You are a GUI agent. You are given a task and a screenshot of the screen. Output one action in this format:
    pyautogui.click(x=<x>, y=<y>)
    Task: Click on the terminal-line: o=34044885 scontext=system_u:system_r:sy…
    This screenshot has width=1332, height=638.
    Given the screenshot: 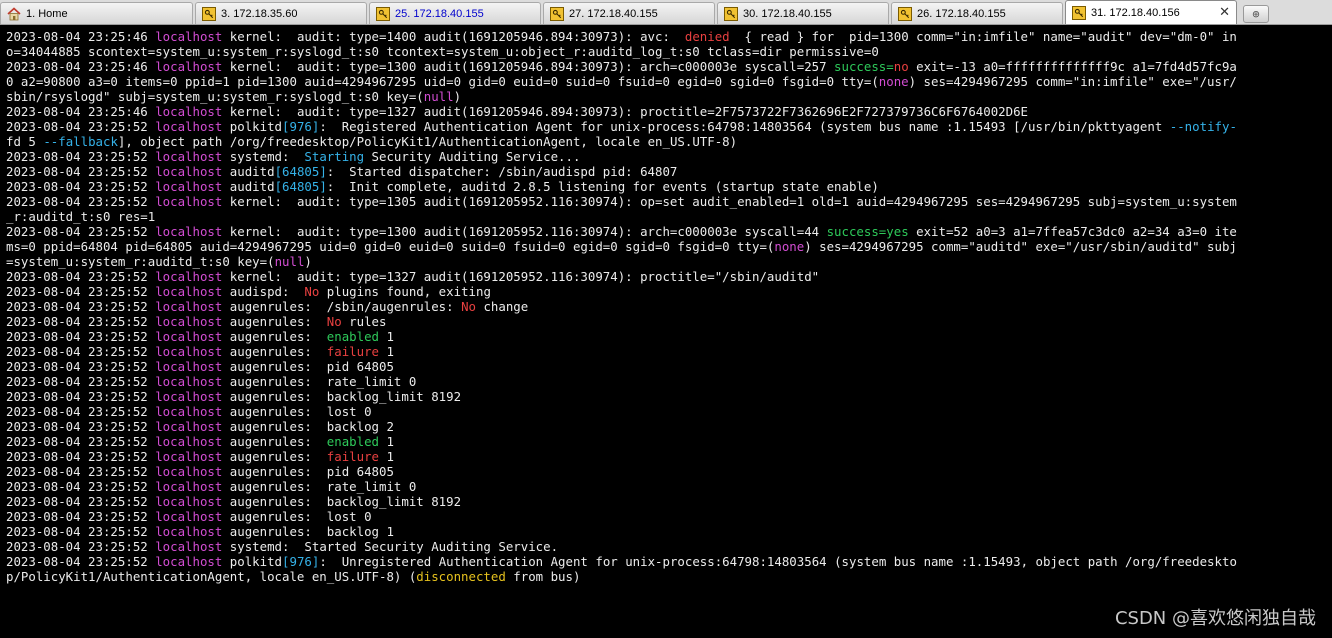 What is the action you would take?
    pyautogui.click(x=669, y=51)
    